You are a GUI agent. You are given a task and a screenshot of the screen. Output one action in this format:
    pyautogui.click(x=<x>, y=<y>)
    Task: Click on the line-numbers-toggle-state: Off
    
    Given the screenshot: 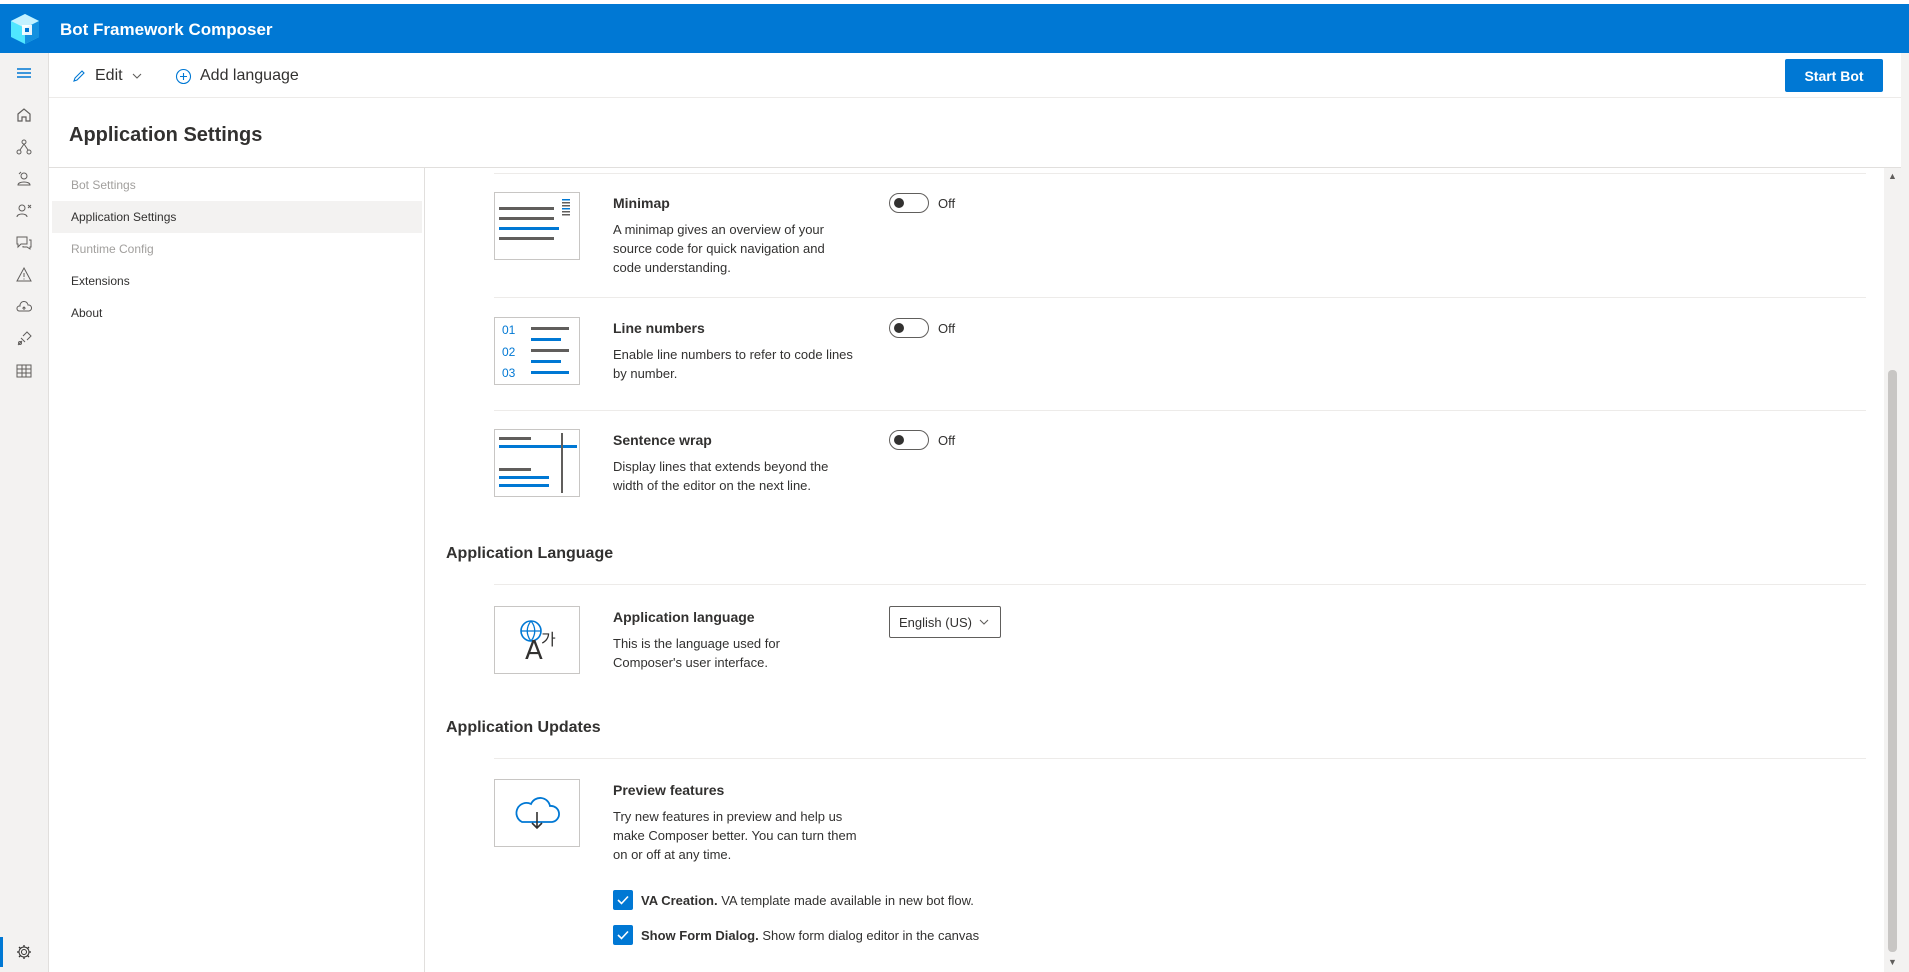 What is the action you would take?
    pyautogui.click(x=947, y=328)
    